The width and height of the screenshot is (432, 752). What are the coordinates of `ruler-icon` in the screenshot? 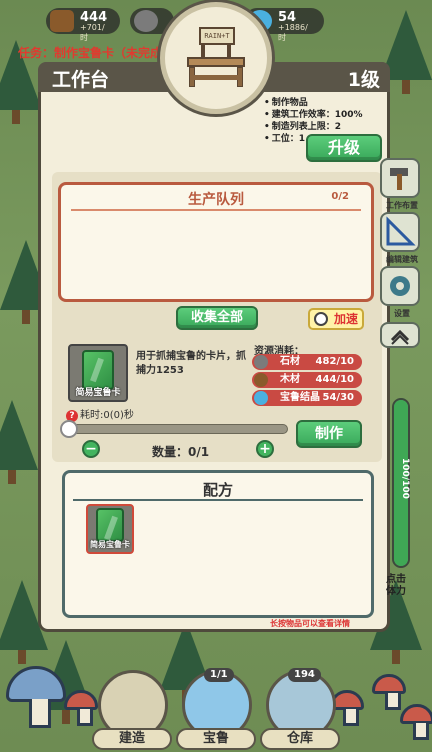 It's located at (401, 231).